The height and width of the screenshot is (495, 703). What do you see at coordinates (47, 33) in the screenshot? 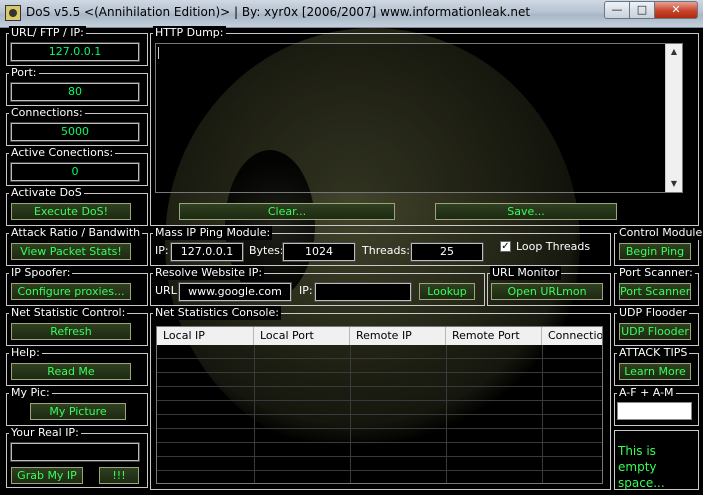
I see `url-group-label: URL/ FTP / IP:` at bounding box center [47, 33].